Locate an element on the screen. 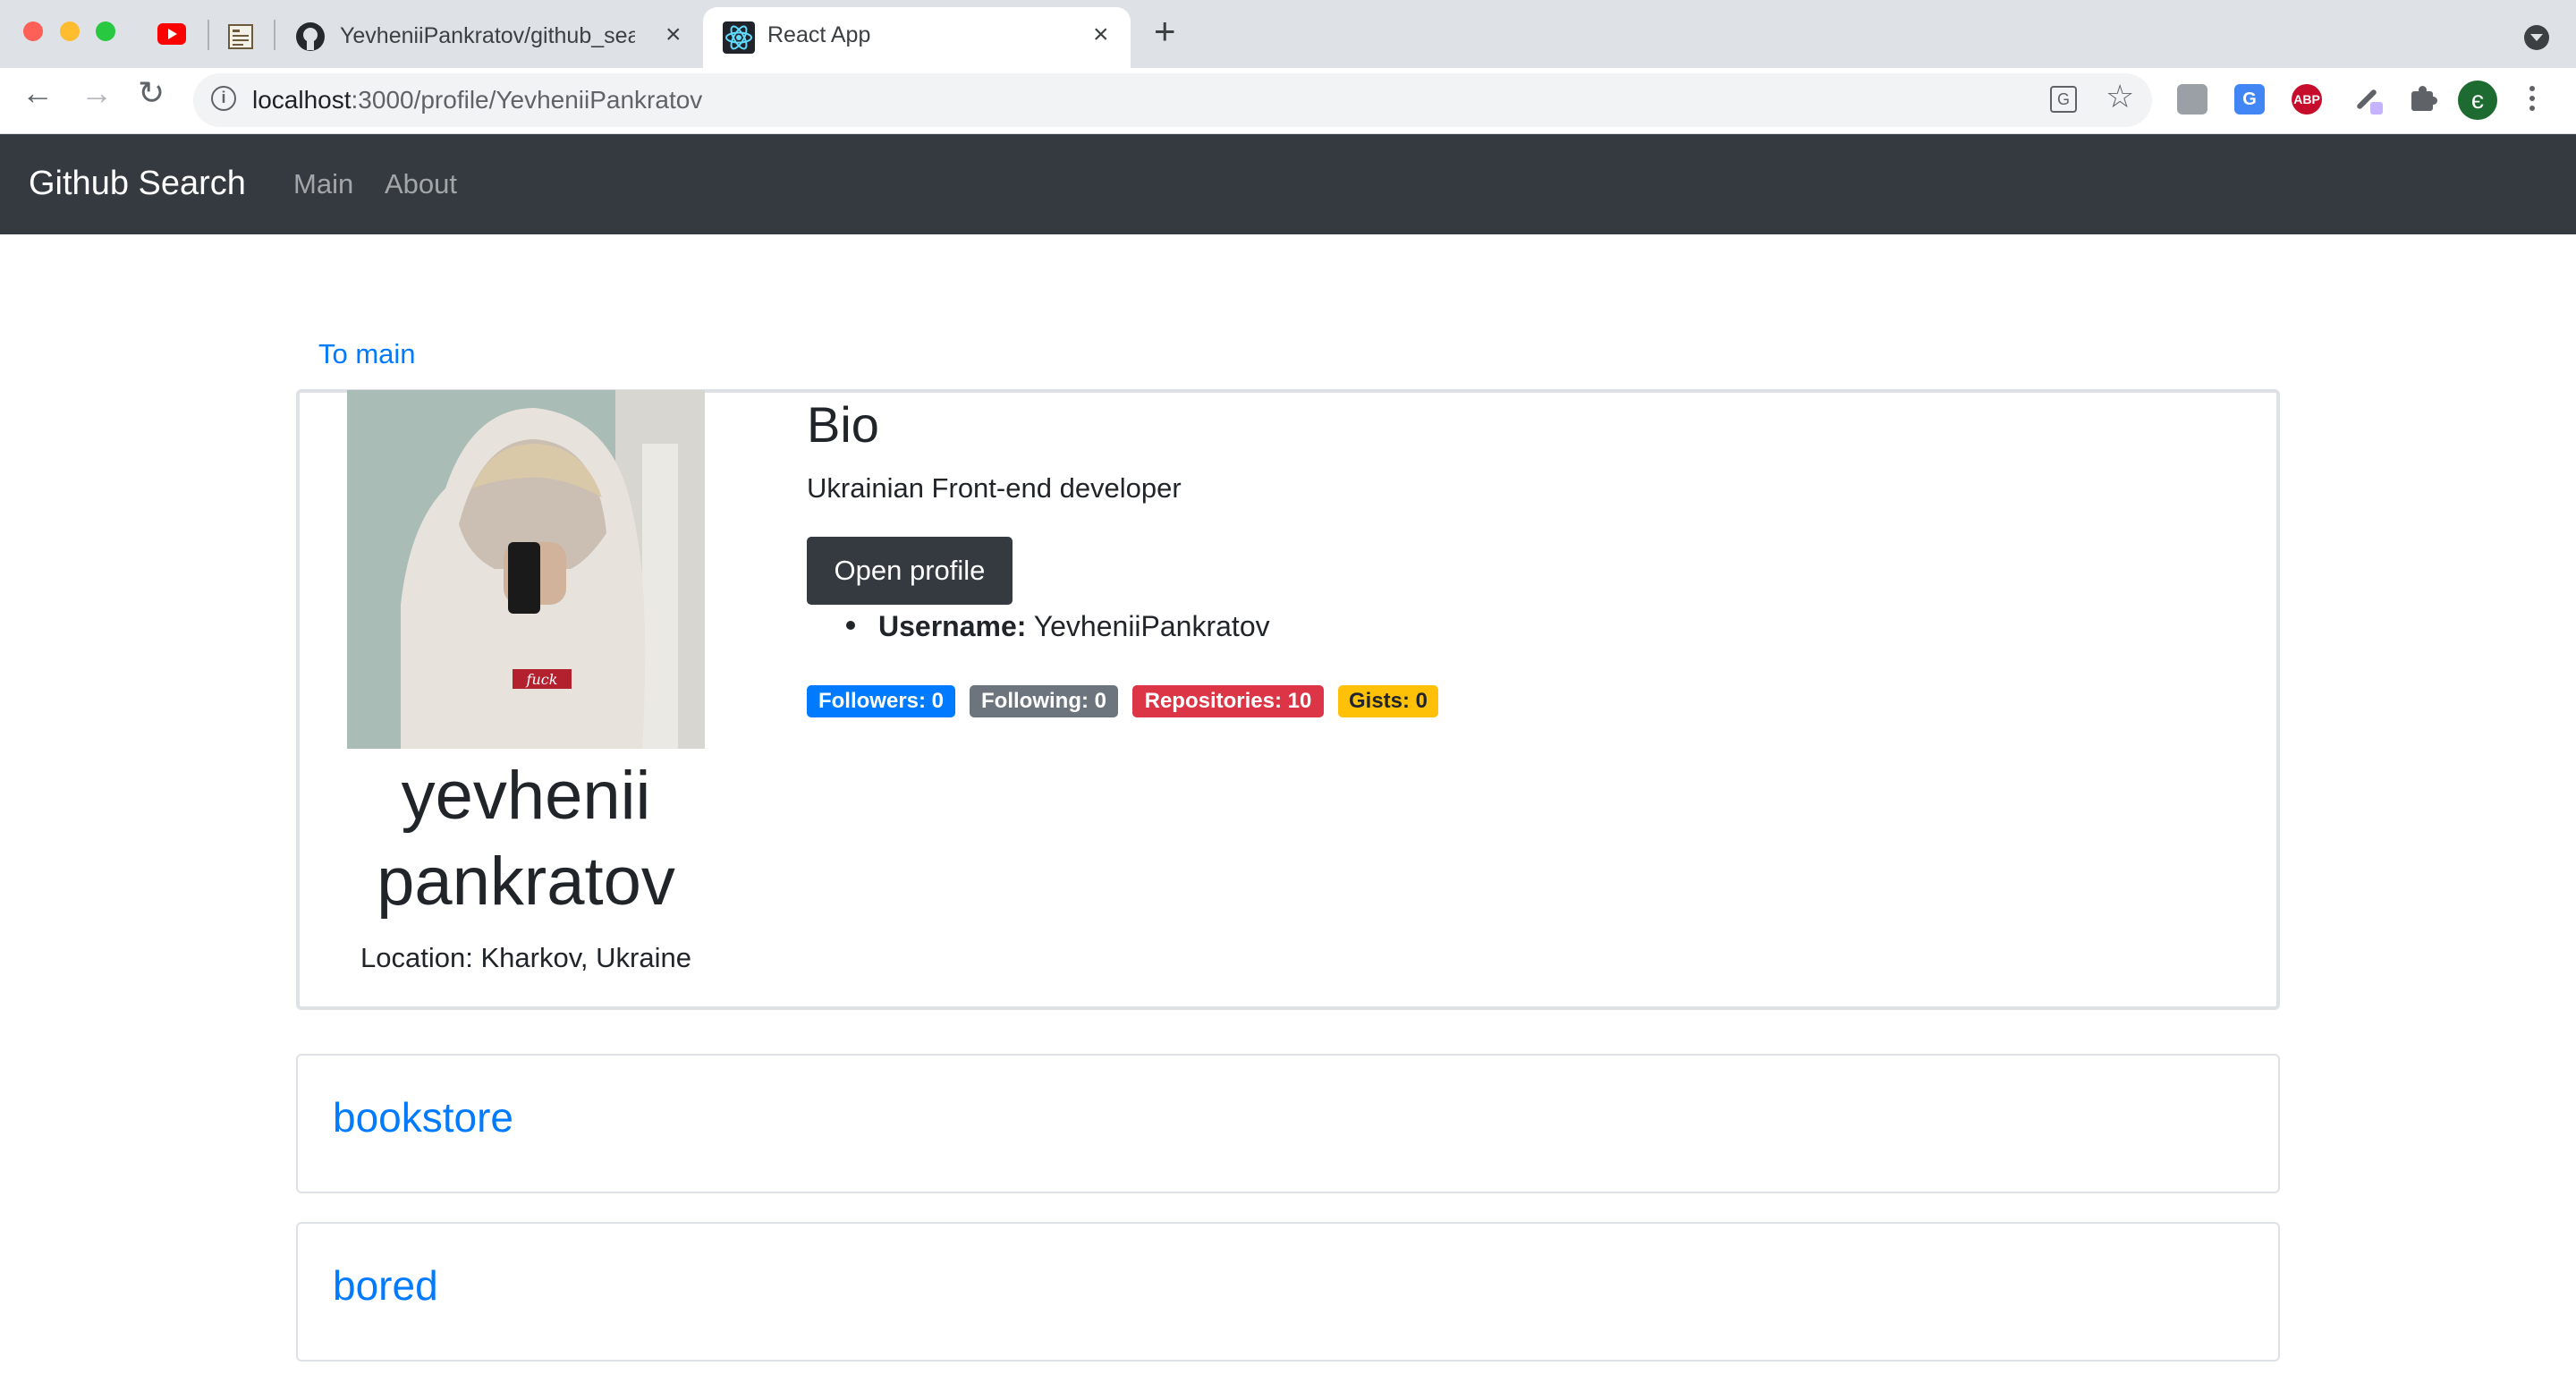 The image size is (2576, 1383). document-tab is located at coordinates (240, 36).